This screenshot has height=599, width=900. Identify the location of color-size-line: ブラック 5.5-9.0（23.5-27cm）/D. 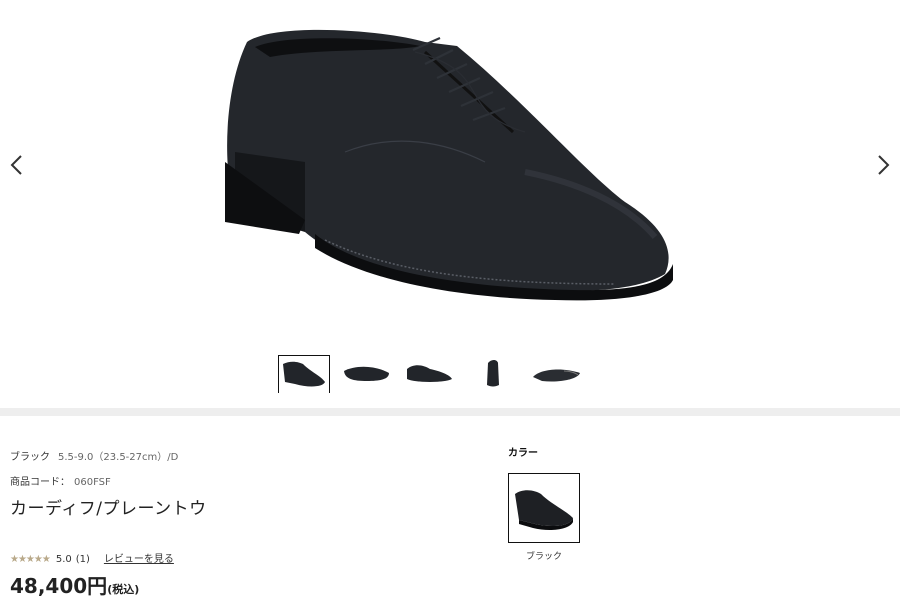
(94, 455).